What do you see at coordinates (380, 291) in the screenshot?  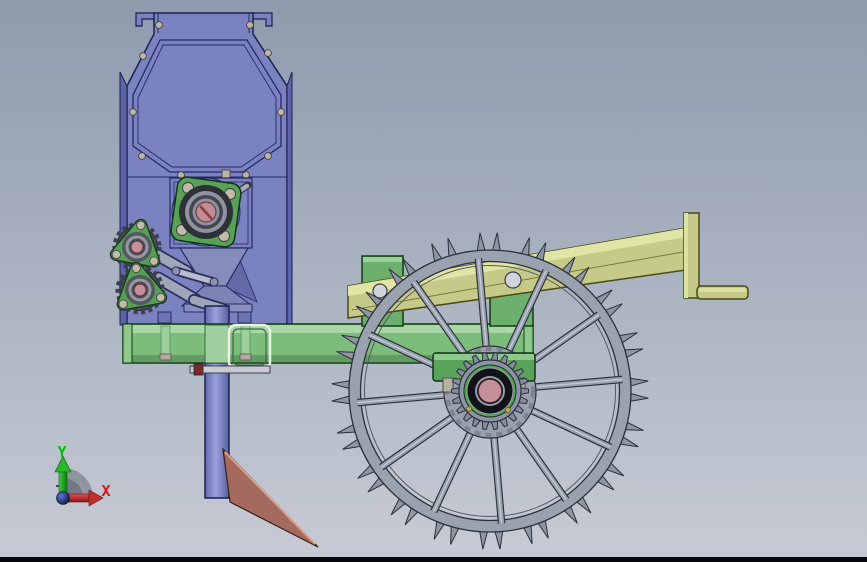 I see `pivot-bolt-left` at bounding box center [380, 291].